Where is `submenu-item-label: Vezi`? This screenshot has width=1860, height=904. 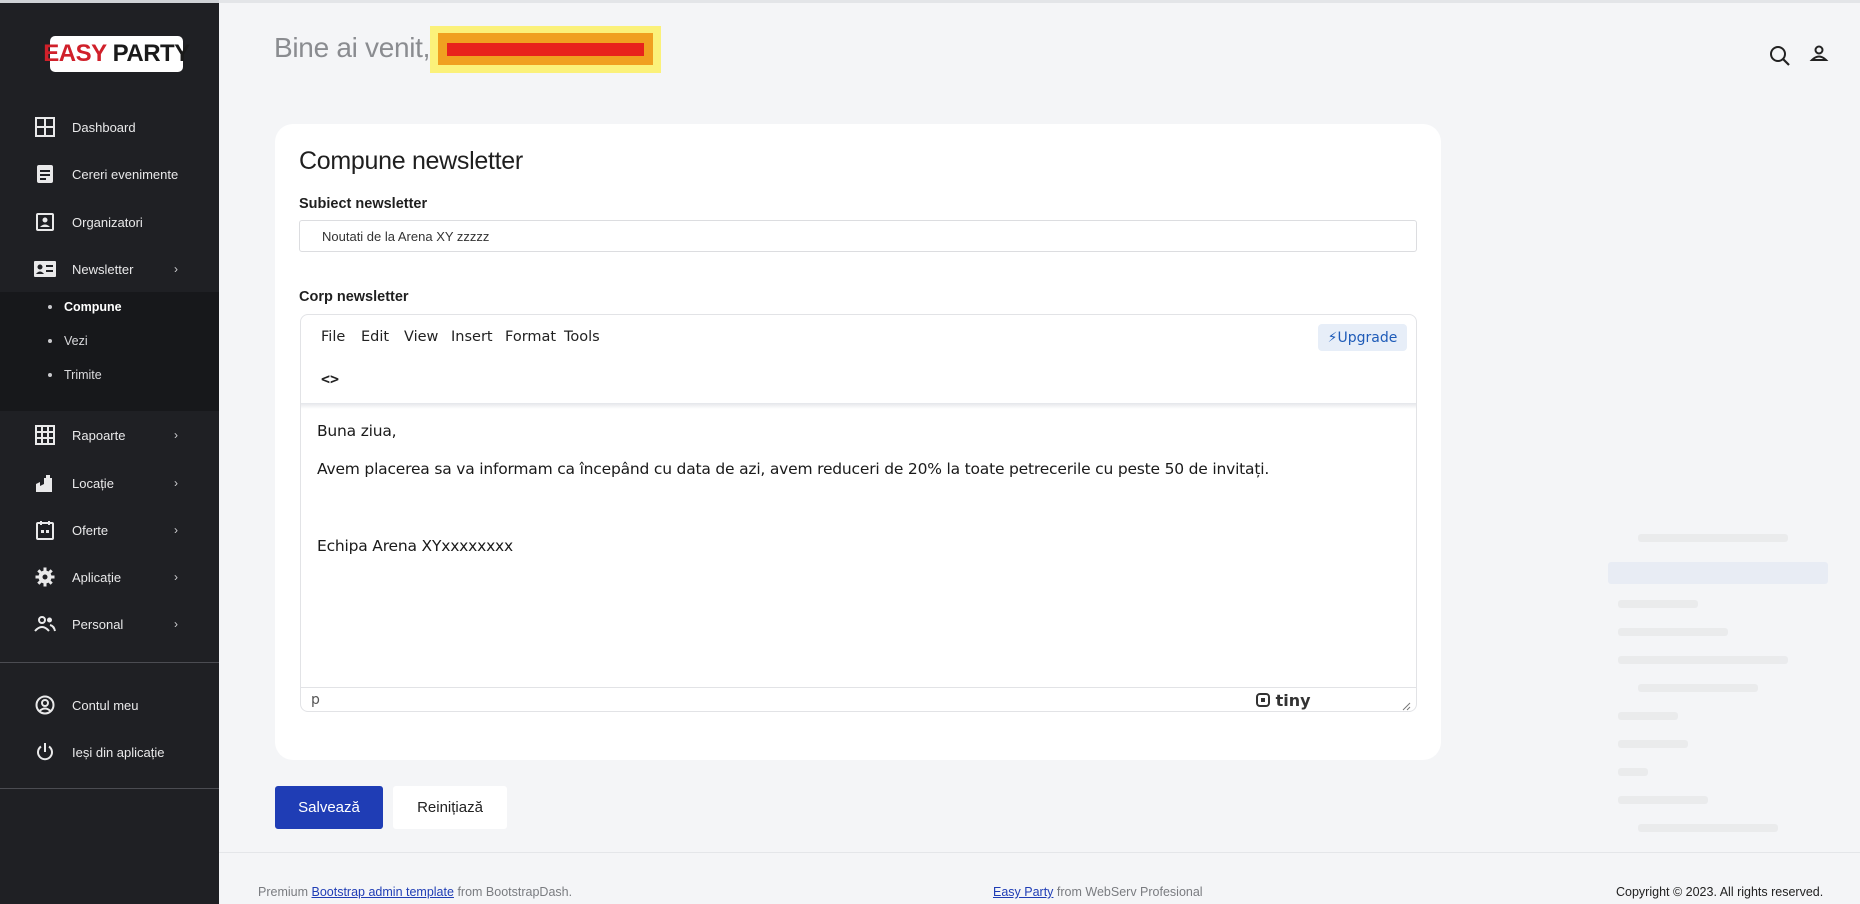
submenu-item-label: Vezi is located at coordinates (76, 341).